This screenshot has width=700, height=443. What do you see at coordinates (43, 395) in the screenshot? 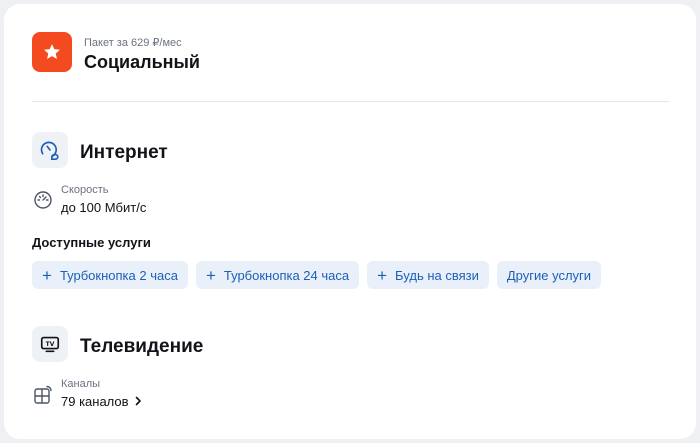
I see `channels-grid-icon` at bounding box center [43, 395].